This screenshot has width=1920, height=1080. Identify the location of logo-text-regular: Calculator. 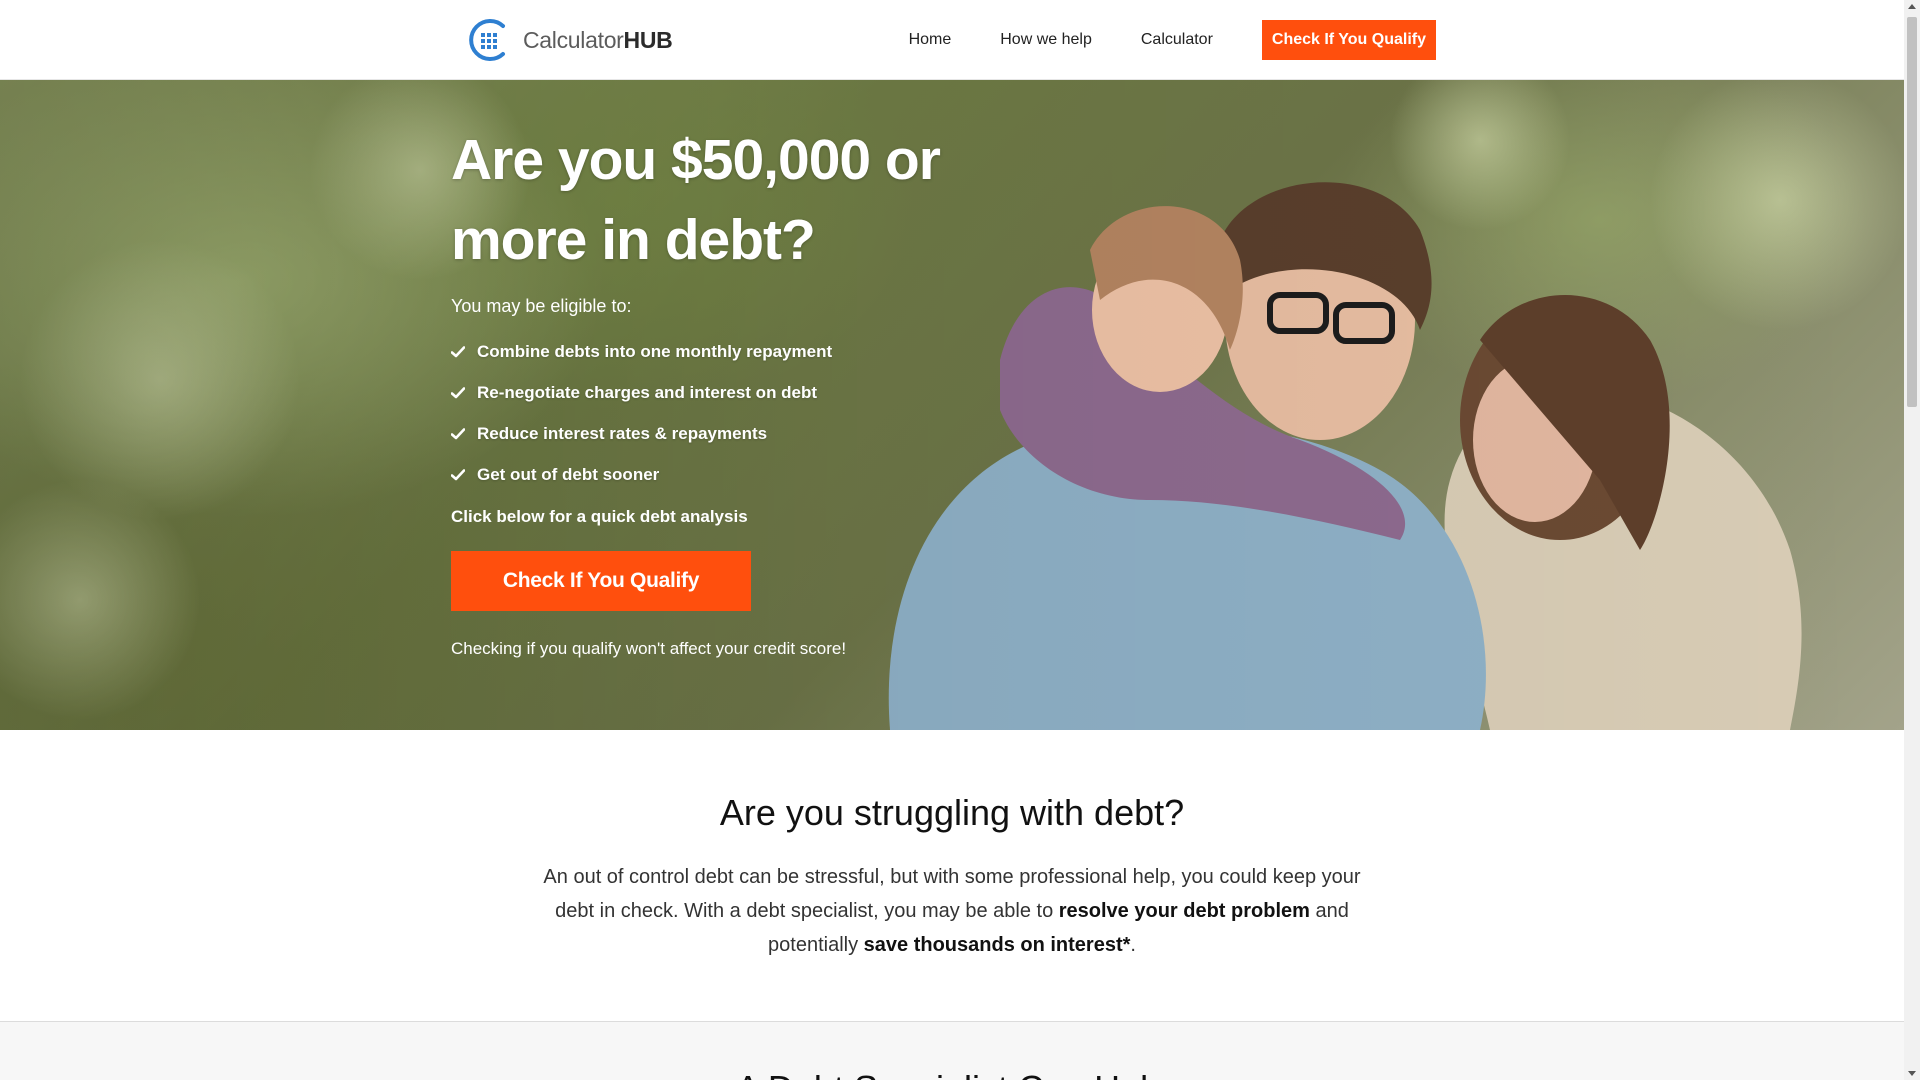
(573, 39).